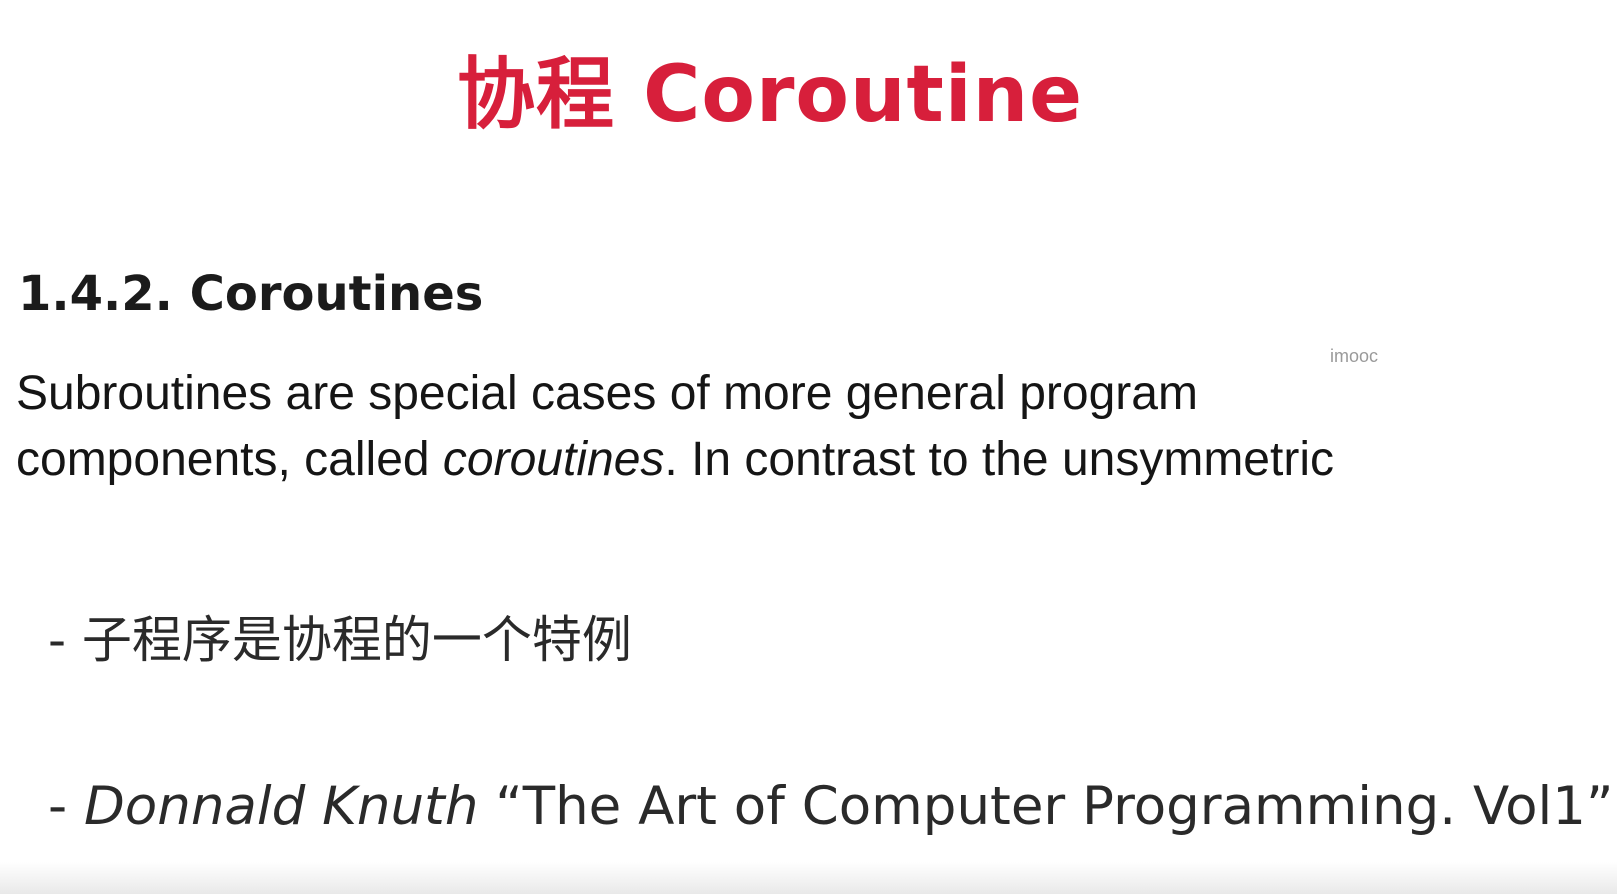 Image resolution: width=1617 pixels, height=894 pixels. I want to click on bullet-subroutine-note: - 子程序是协程的一个特例, so click(340, 640).